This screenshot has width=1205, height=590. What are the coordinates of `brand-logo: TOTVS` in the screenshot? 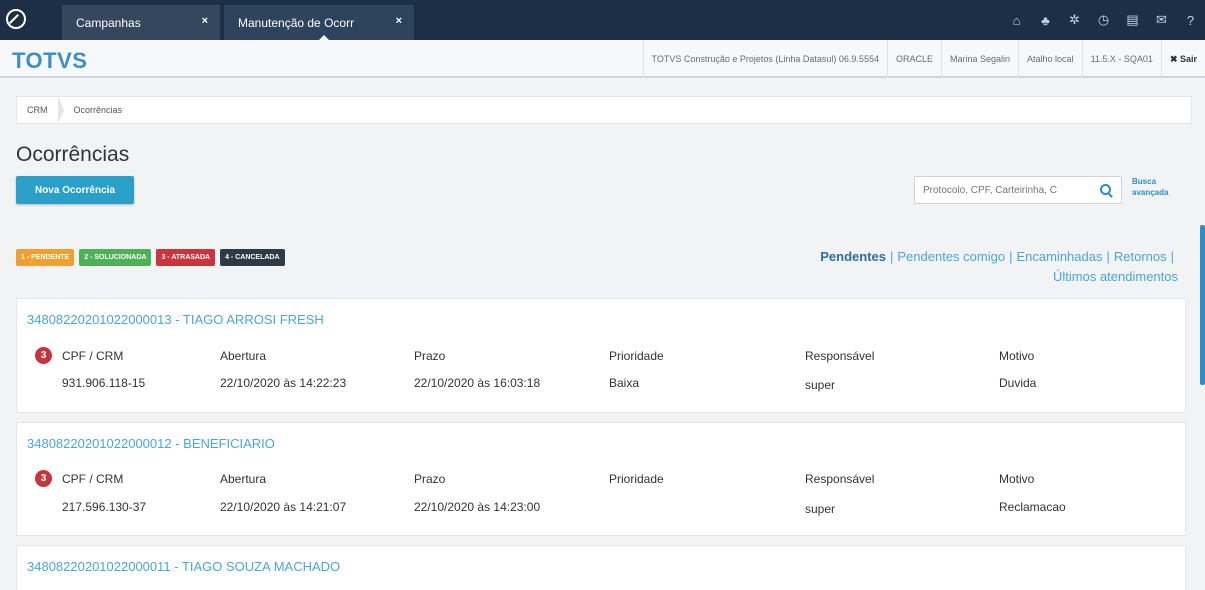 It's located at (50, 60).